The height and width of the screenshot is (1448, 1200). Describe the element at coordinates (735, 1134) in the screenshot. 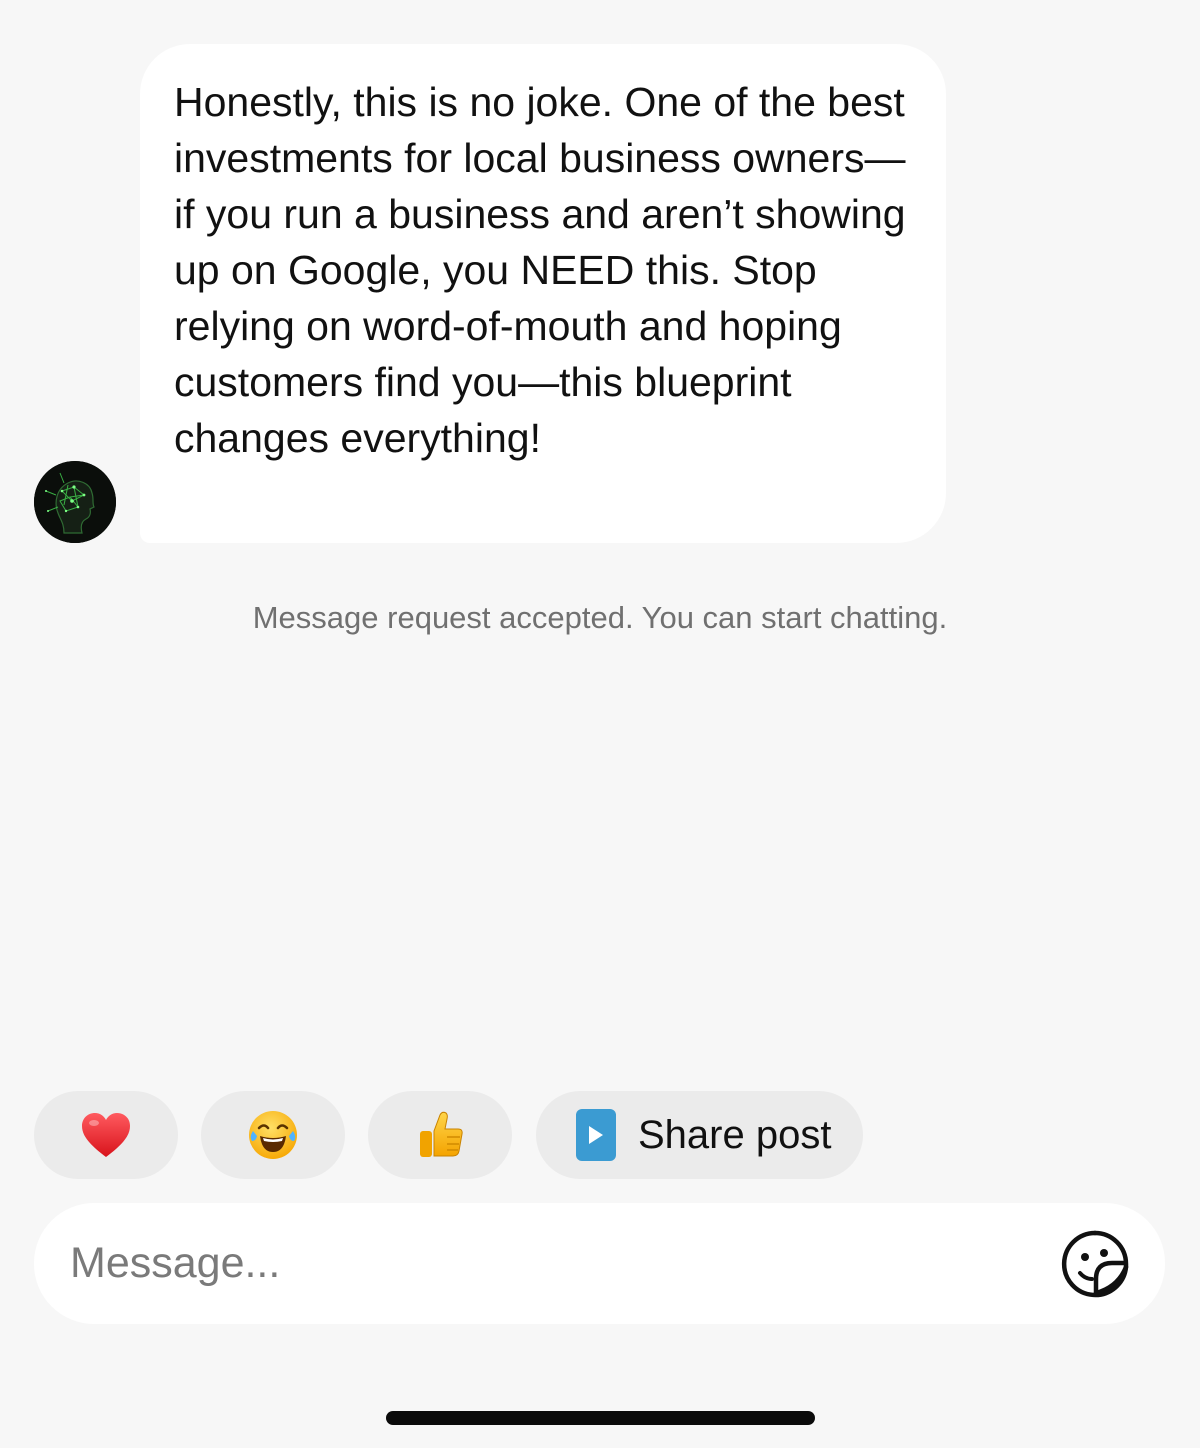

I see `share-post-label: Share post` at that location.